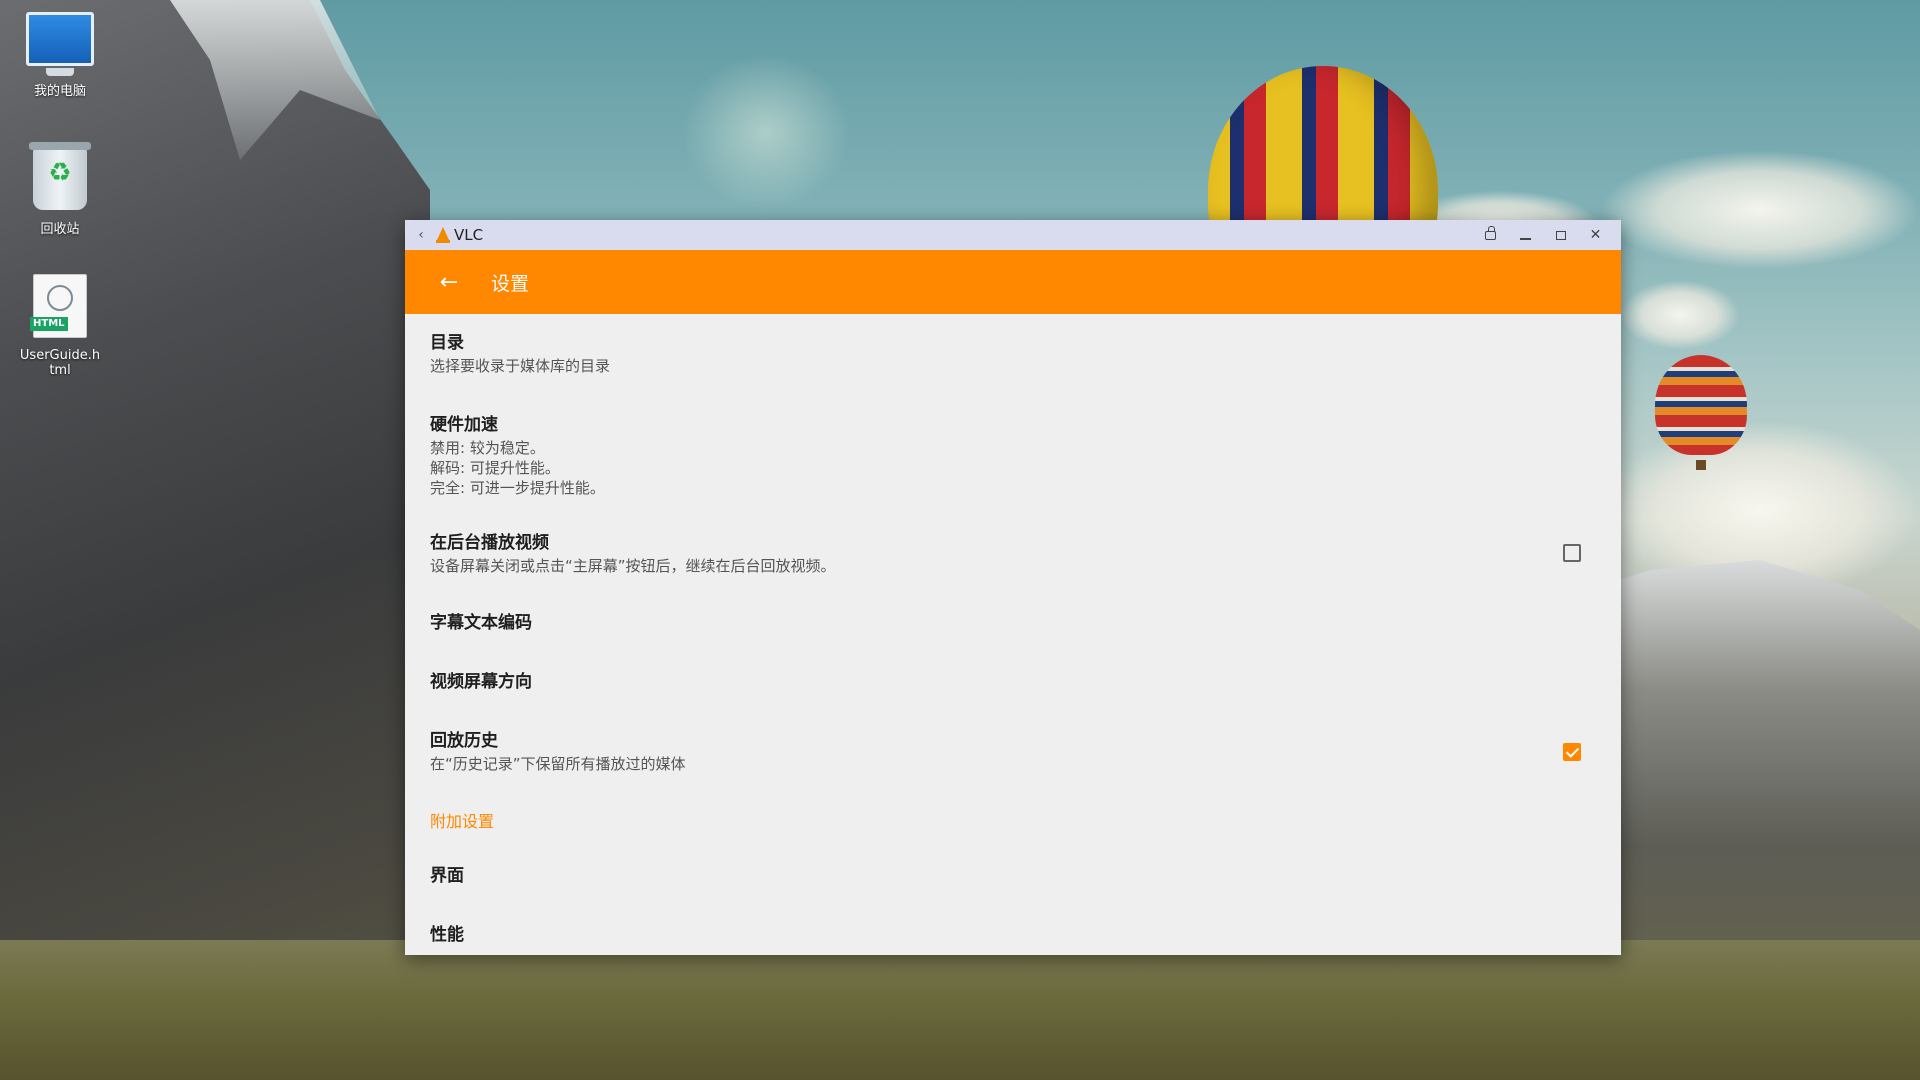  I want to click on window-title: VLC, so click(469, 235).